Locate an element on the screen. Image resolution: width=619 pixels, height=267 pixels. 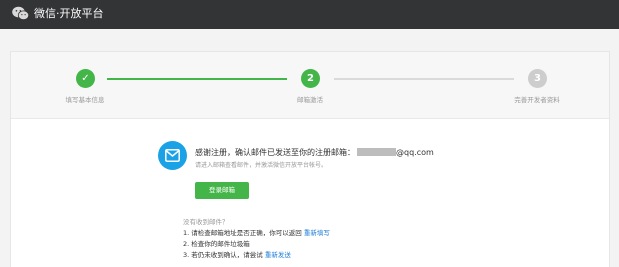
email-domain: @qq.com is located at coordinates (415, 152).